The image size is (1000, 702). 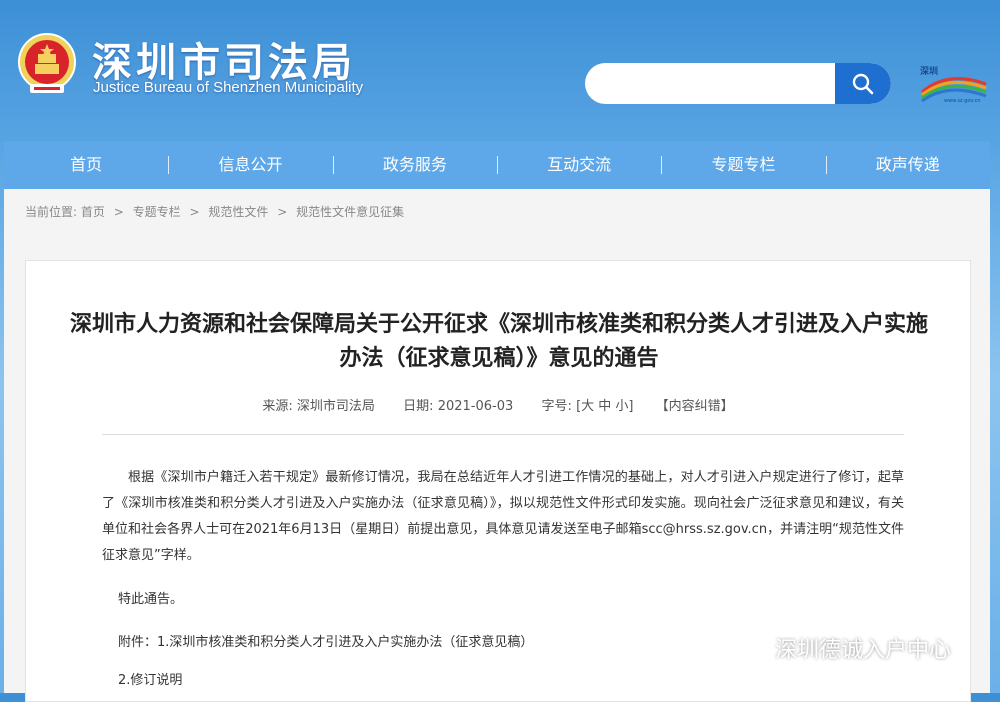 I want to click on watermark-text: 深圳德诚入户中心, so click(x=863, y=650).